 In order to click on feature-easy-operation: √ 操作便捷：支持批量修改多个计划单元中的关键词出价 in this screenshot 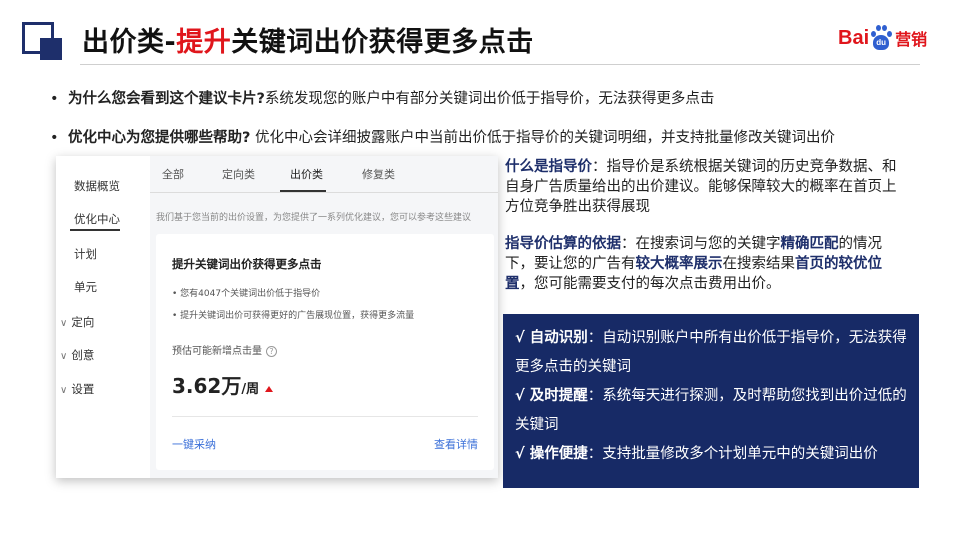, I will do `click(712, 454)`.